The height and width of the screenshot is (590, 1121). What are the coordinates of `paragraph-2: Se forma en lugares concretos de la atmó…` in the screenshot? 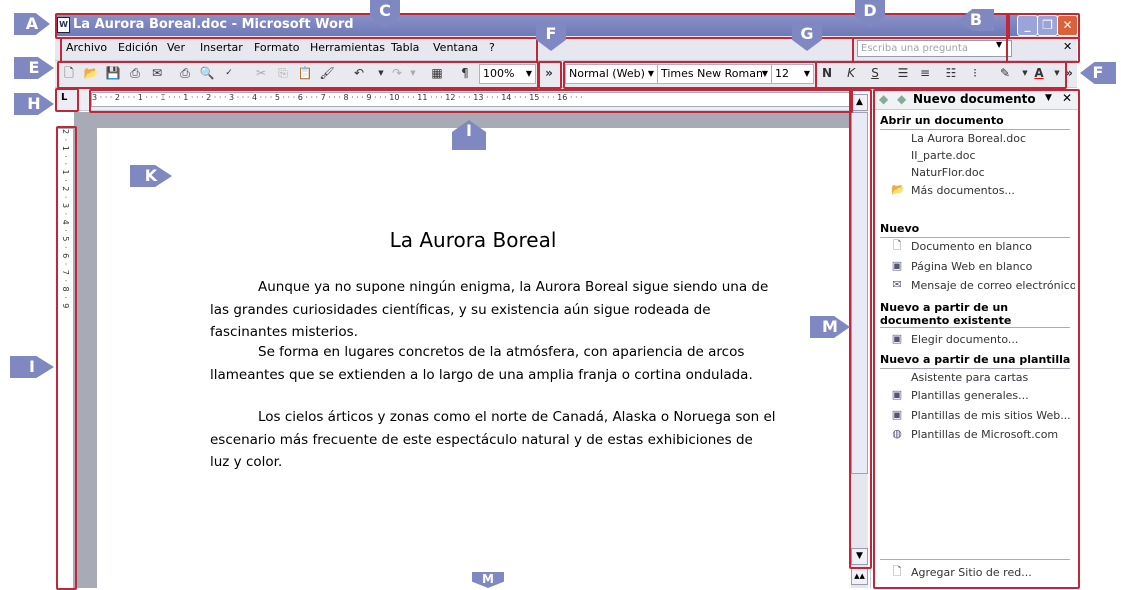 It's located at (481, 363).